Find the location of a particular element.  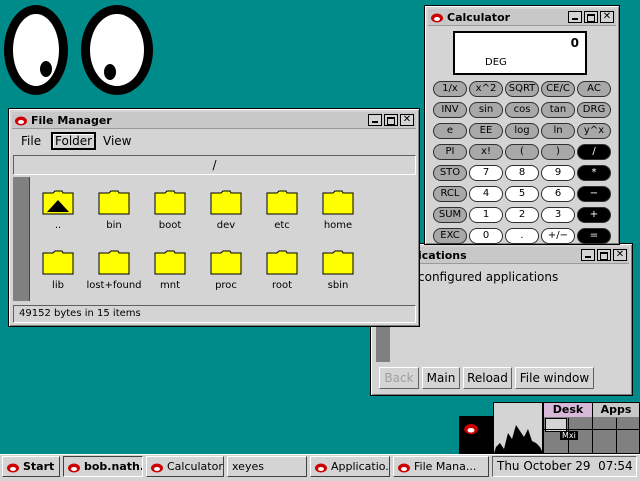

desktop-icon-tile is located at coordinates (477, 435).